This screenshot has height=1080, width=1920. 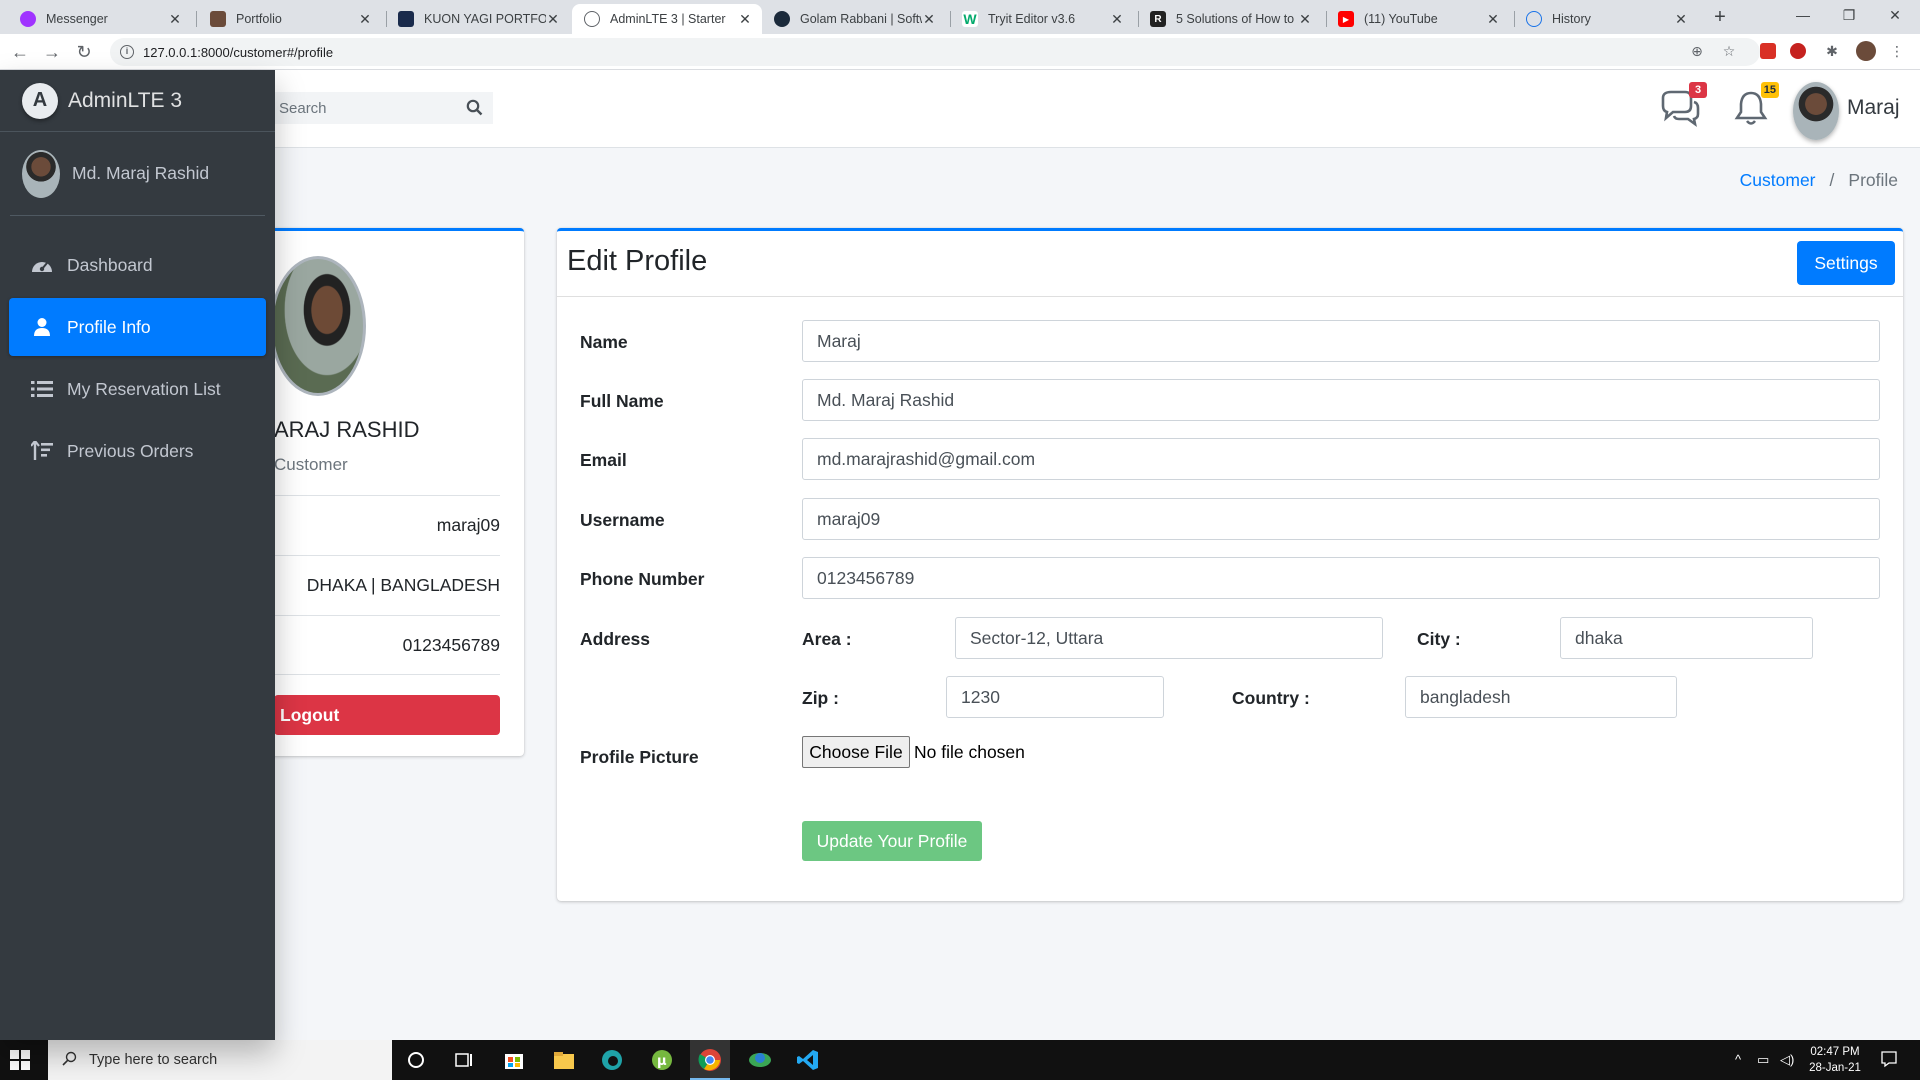 What do you see at coordinates (1769, 90) in the screenshot?
I see `notifications-badge: 15` at bounding box center [1769, 90].